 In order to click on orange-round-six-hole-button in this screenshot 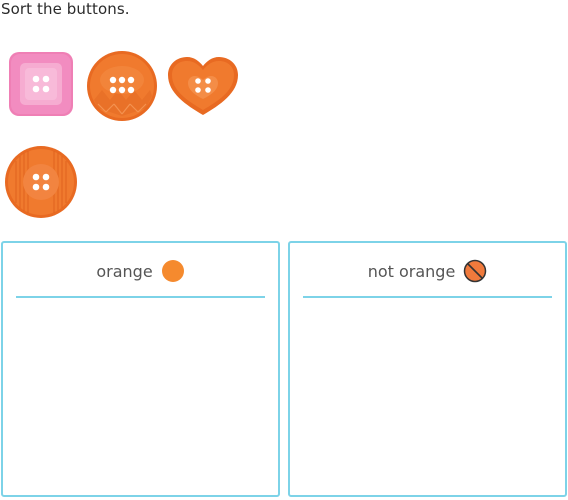, I will do `click(122, 86)`.